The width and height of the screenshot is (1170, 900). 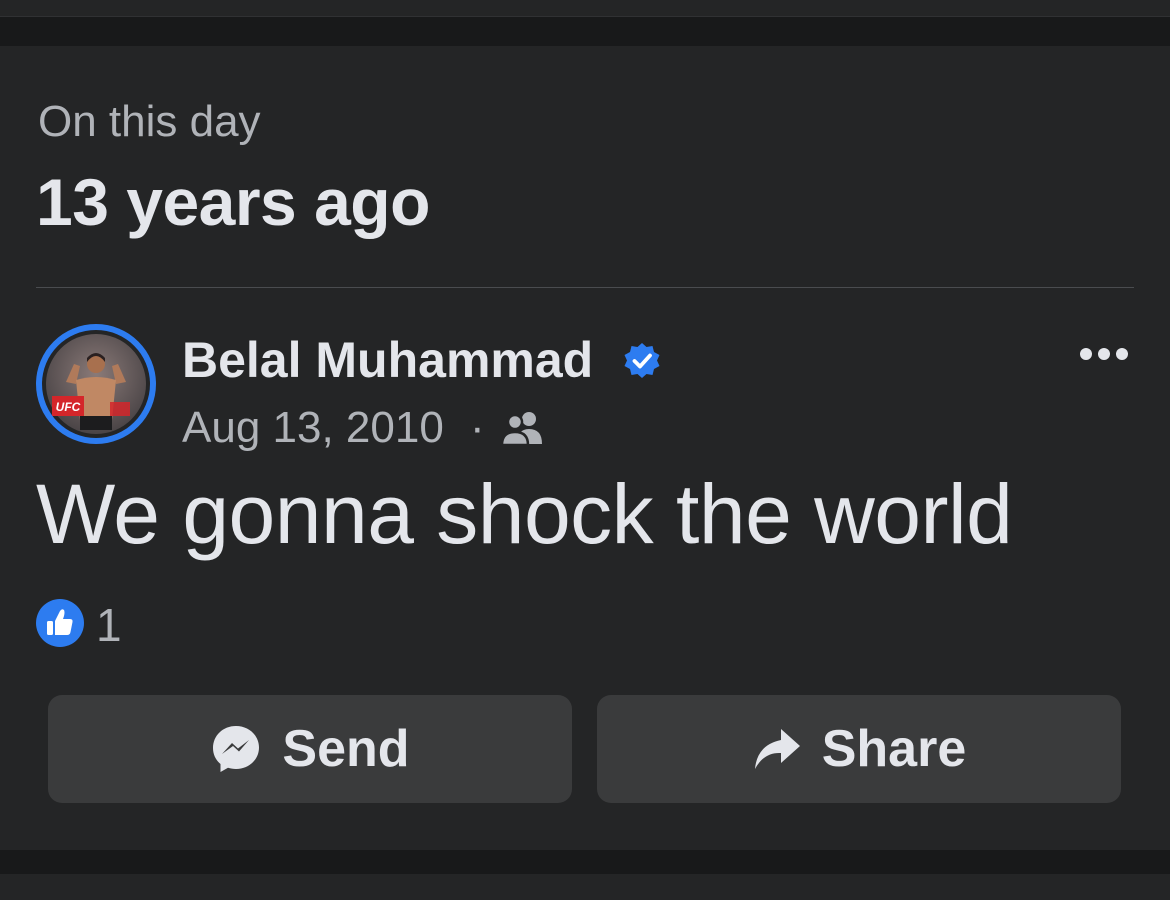 I want to click on memory-title: 13 years ago, so click(x=233, y=202).